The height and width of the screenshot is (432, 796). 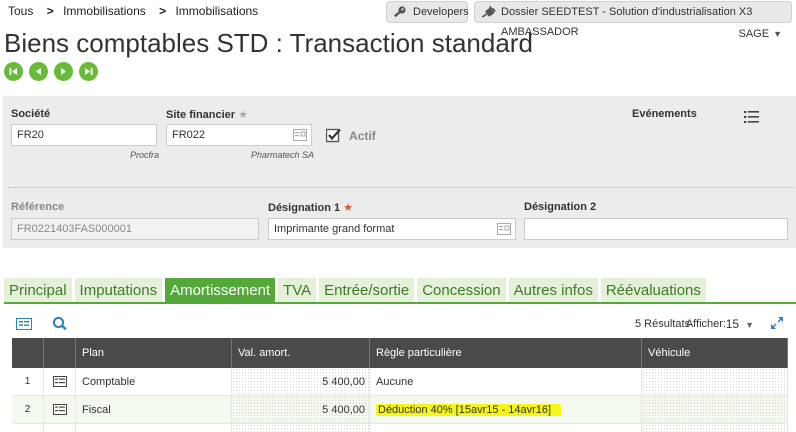 What do you see at coordinates (752, 117) in the screenshot?
I see `list-icon` at bounding box center [752, 117].